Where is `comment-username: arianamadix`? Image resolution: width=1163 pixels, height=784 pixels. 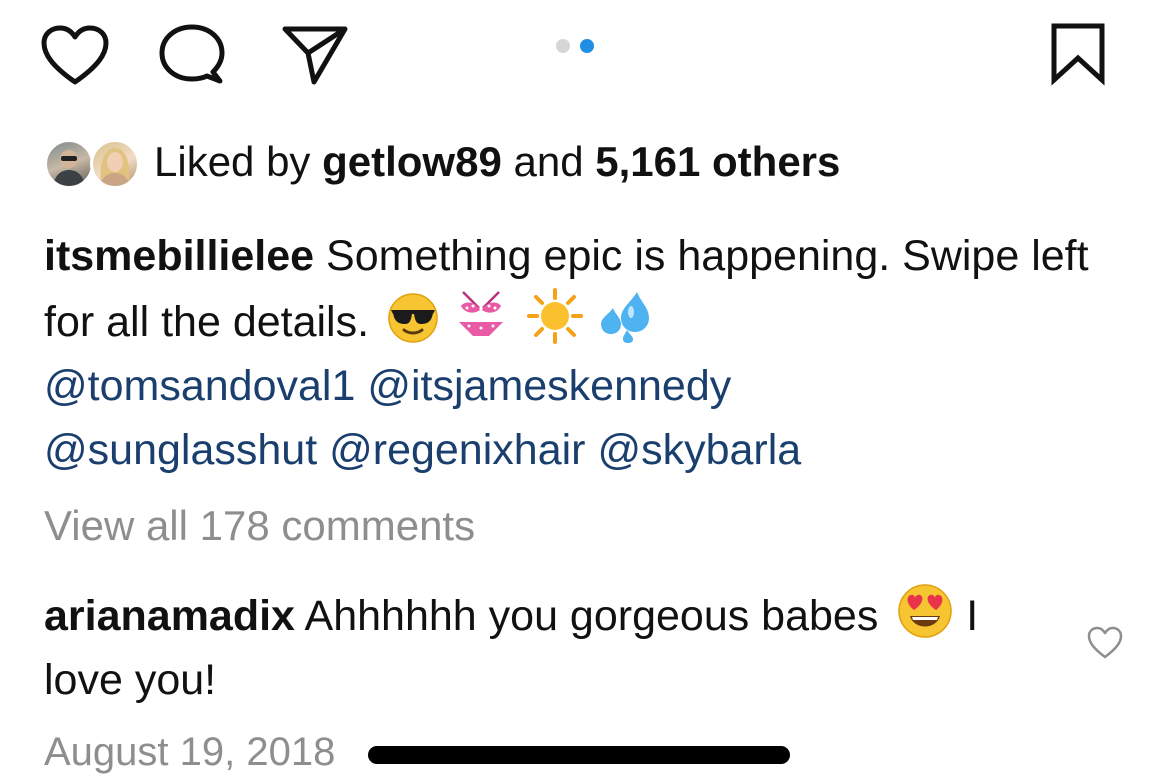
comment-username: arianamadix is located at coordinates (169, 616).